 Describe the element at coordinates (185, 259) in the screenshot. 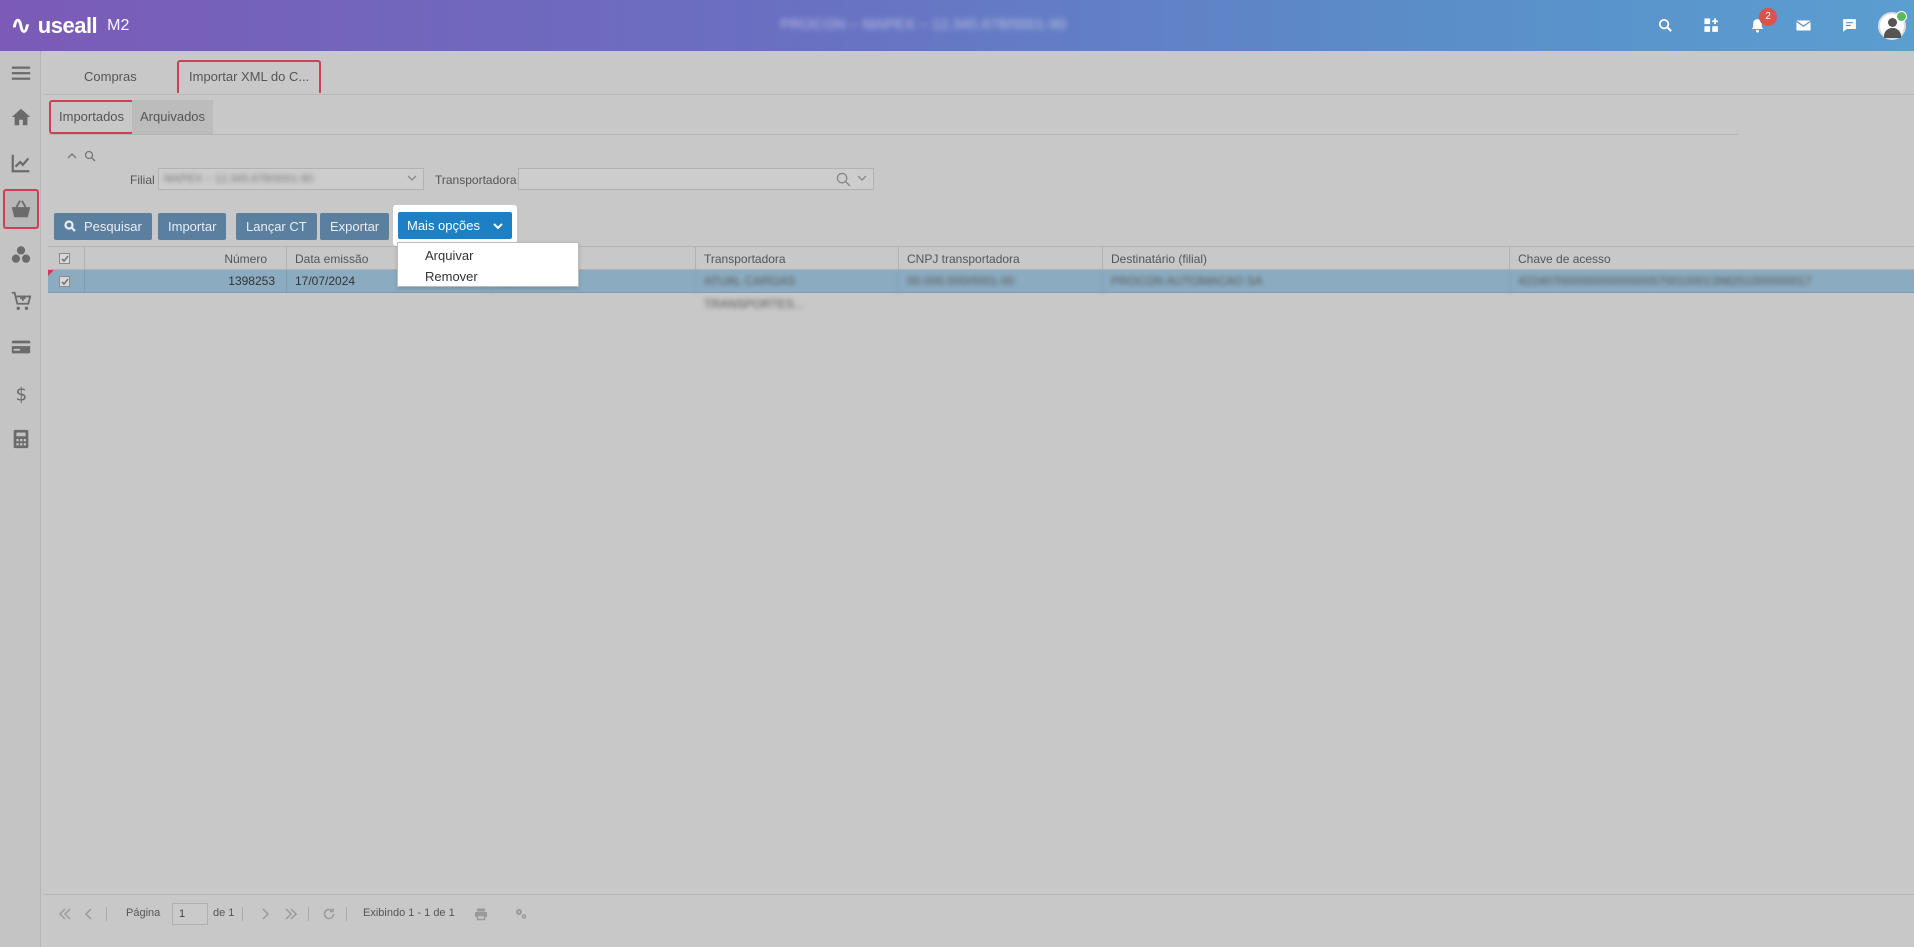

I see `column-numero: Número` at that location.